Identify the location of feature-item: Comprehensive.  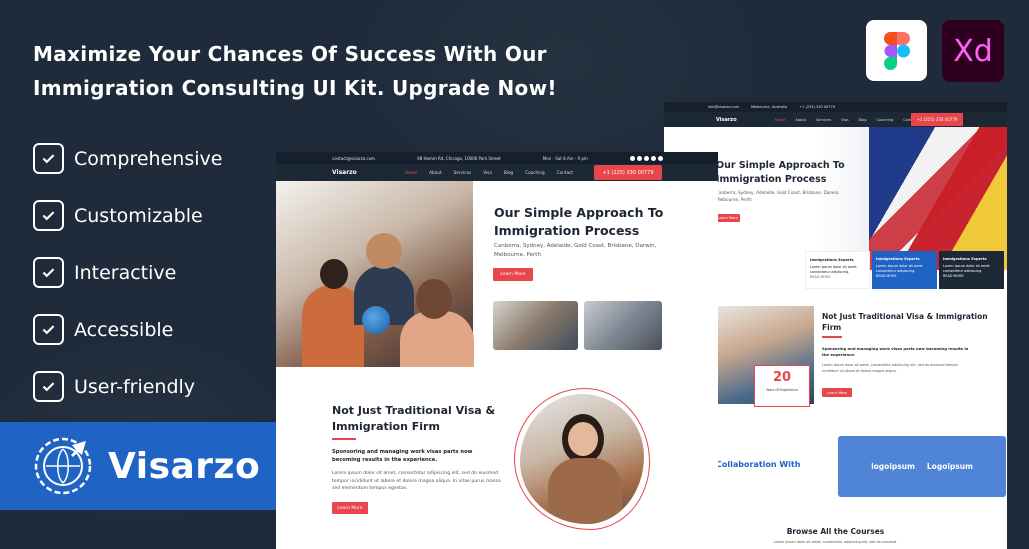
(127, 158).